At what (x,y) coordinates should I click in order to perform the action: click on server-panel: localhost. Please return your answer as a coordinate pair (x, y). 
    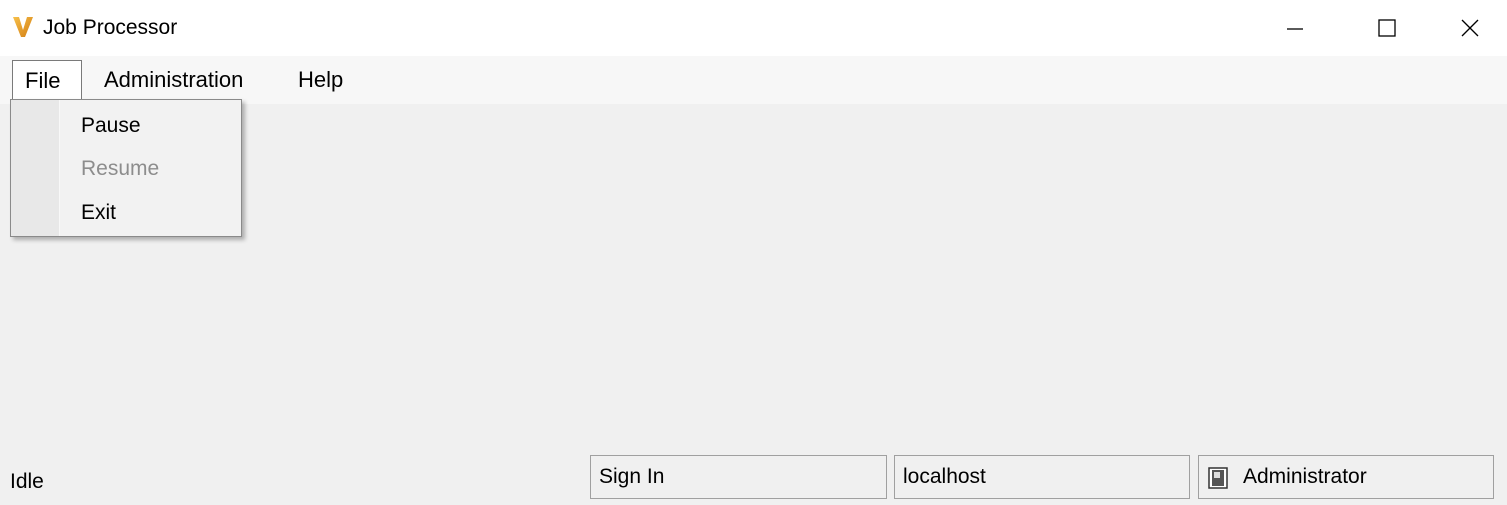
    Looking at the image, I should click on (1042, 477).